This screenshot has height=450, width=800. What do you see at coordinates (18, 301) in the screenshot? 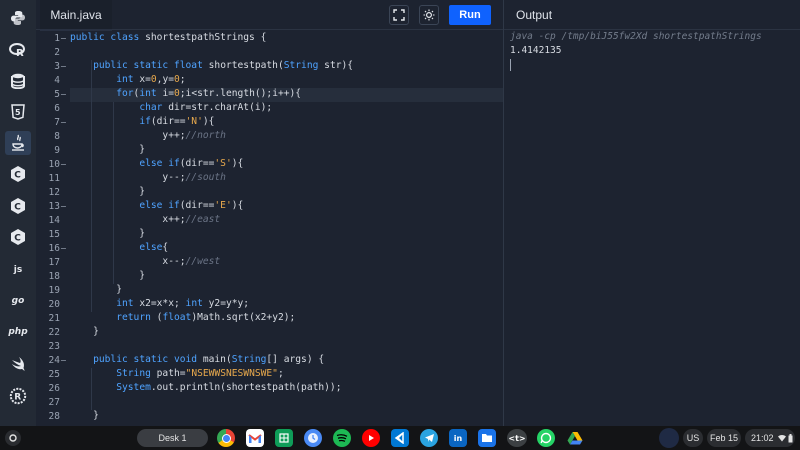
I see `go-icon: go` at bounding box center [18, 301].